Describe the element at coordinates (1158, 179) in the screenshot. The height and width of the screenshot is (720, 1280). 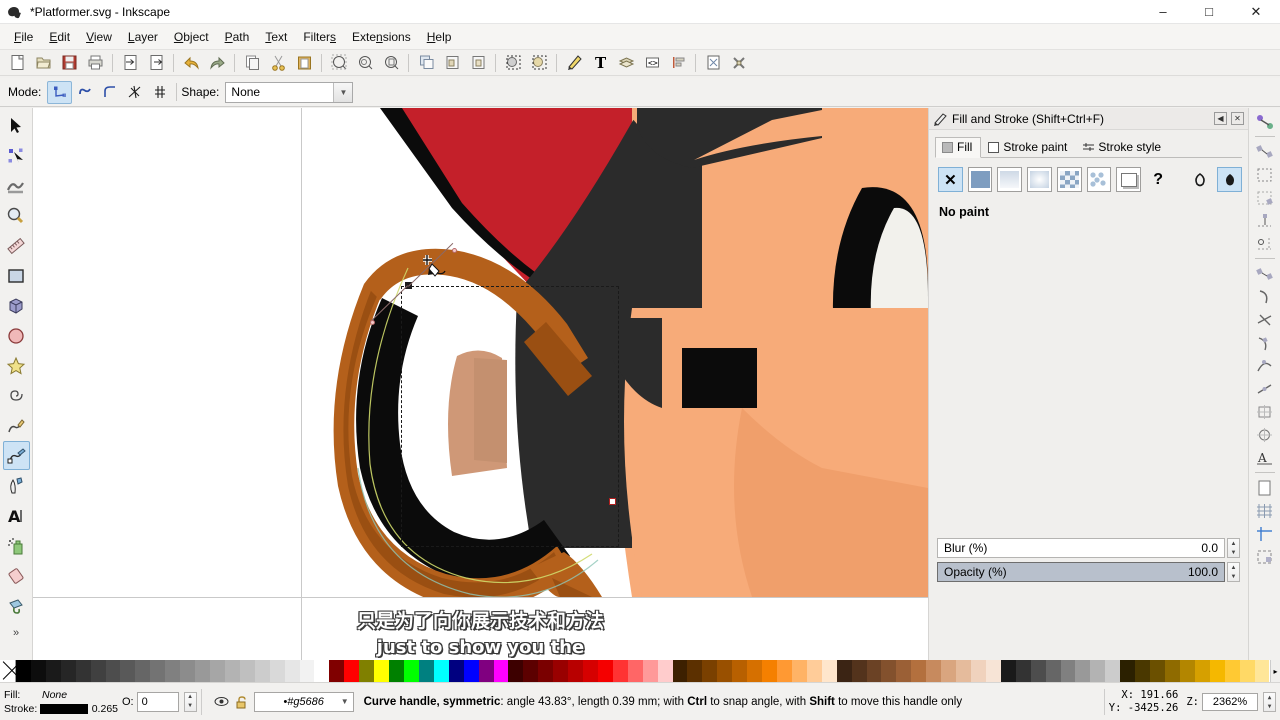
I see `question-paint-button: ?` at that location.